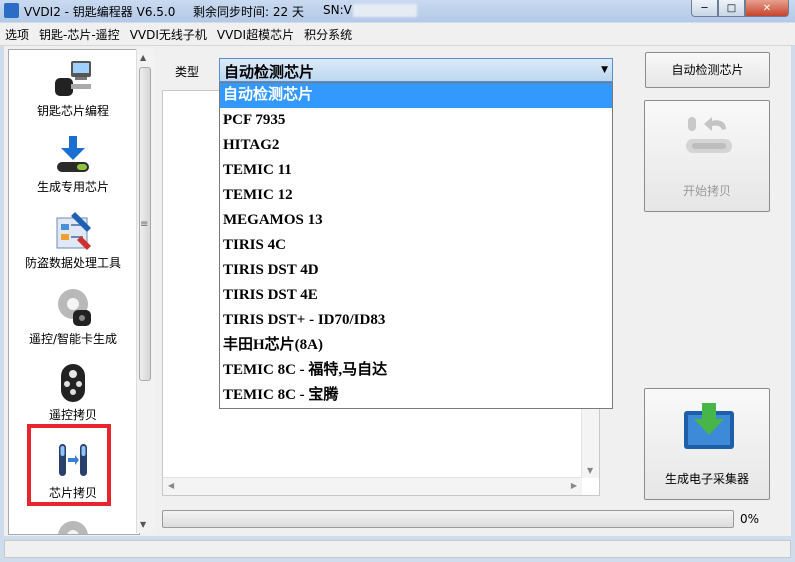 Image resolution: width=795 pixels, height=562 pixels. Describe the element at coordinates (72, 415) in the screenshot. I see `sidebar-item-label: 遥控拷贝` at that location.